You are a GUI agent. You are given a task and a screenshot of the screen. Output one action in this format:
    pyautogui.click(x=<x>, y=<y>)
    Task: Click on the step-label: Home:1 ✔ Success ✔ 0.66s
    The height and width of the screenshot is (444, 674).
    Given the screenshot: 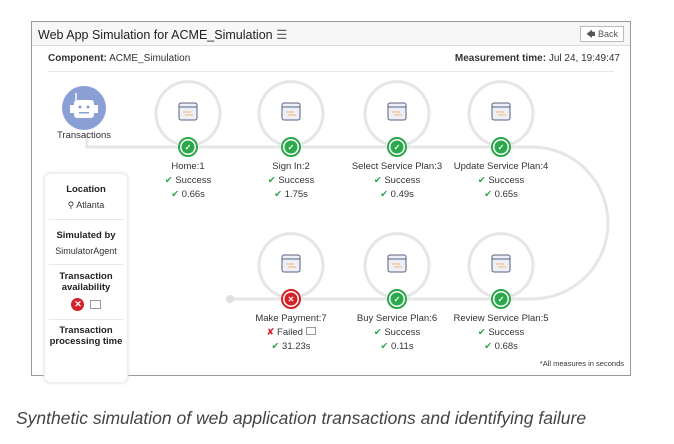 What is the action you would take?
    pyautogui.click(x=188, y=181)
    